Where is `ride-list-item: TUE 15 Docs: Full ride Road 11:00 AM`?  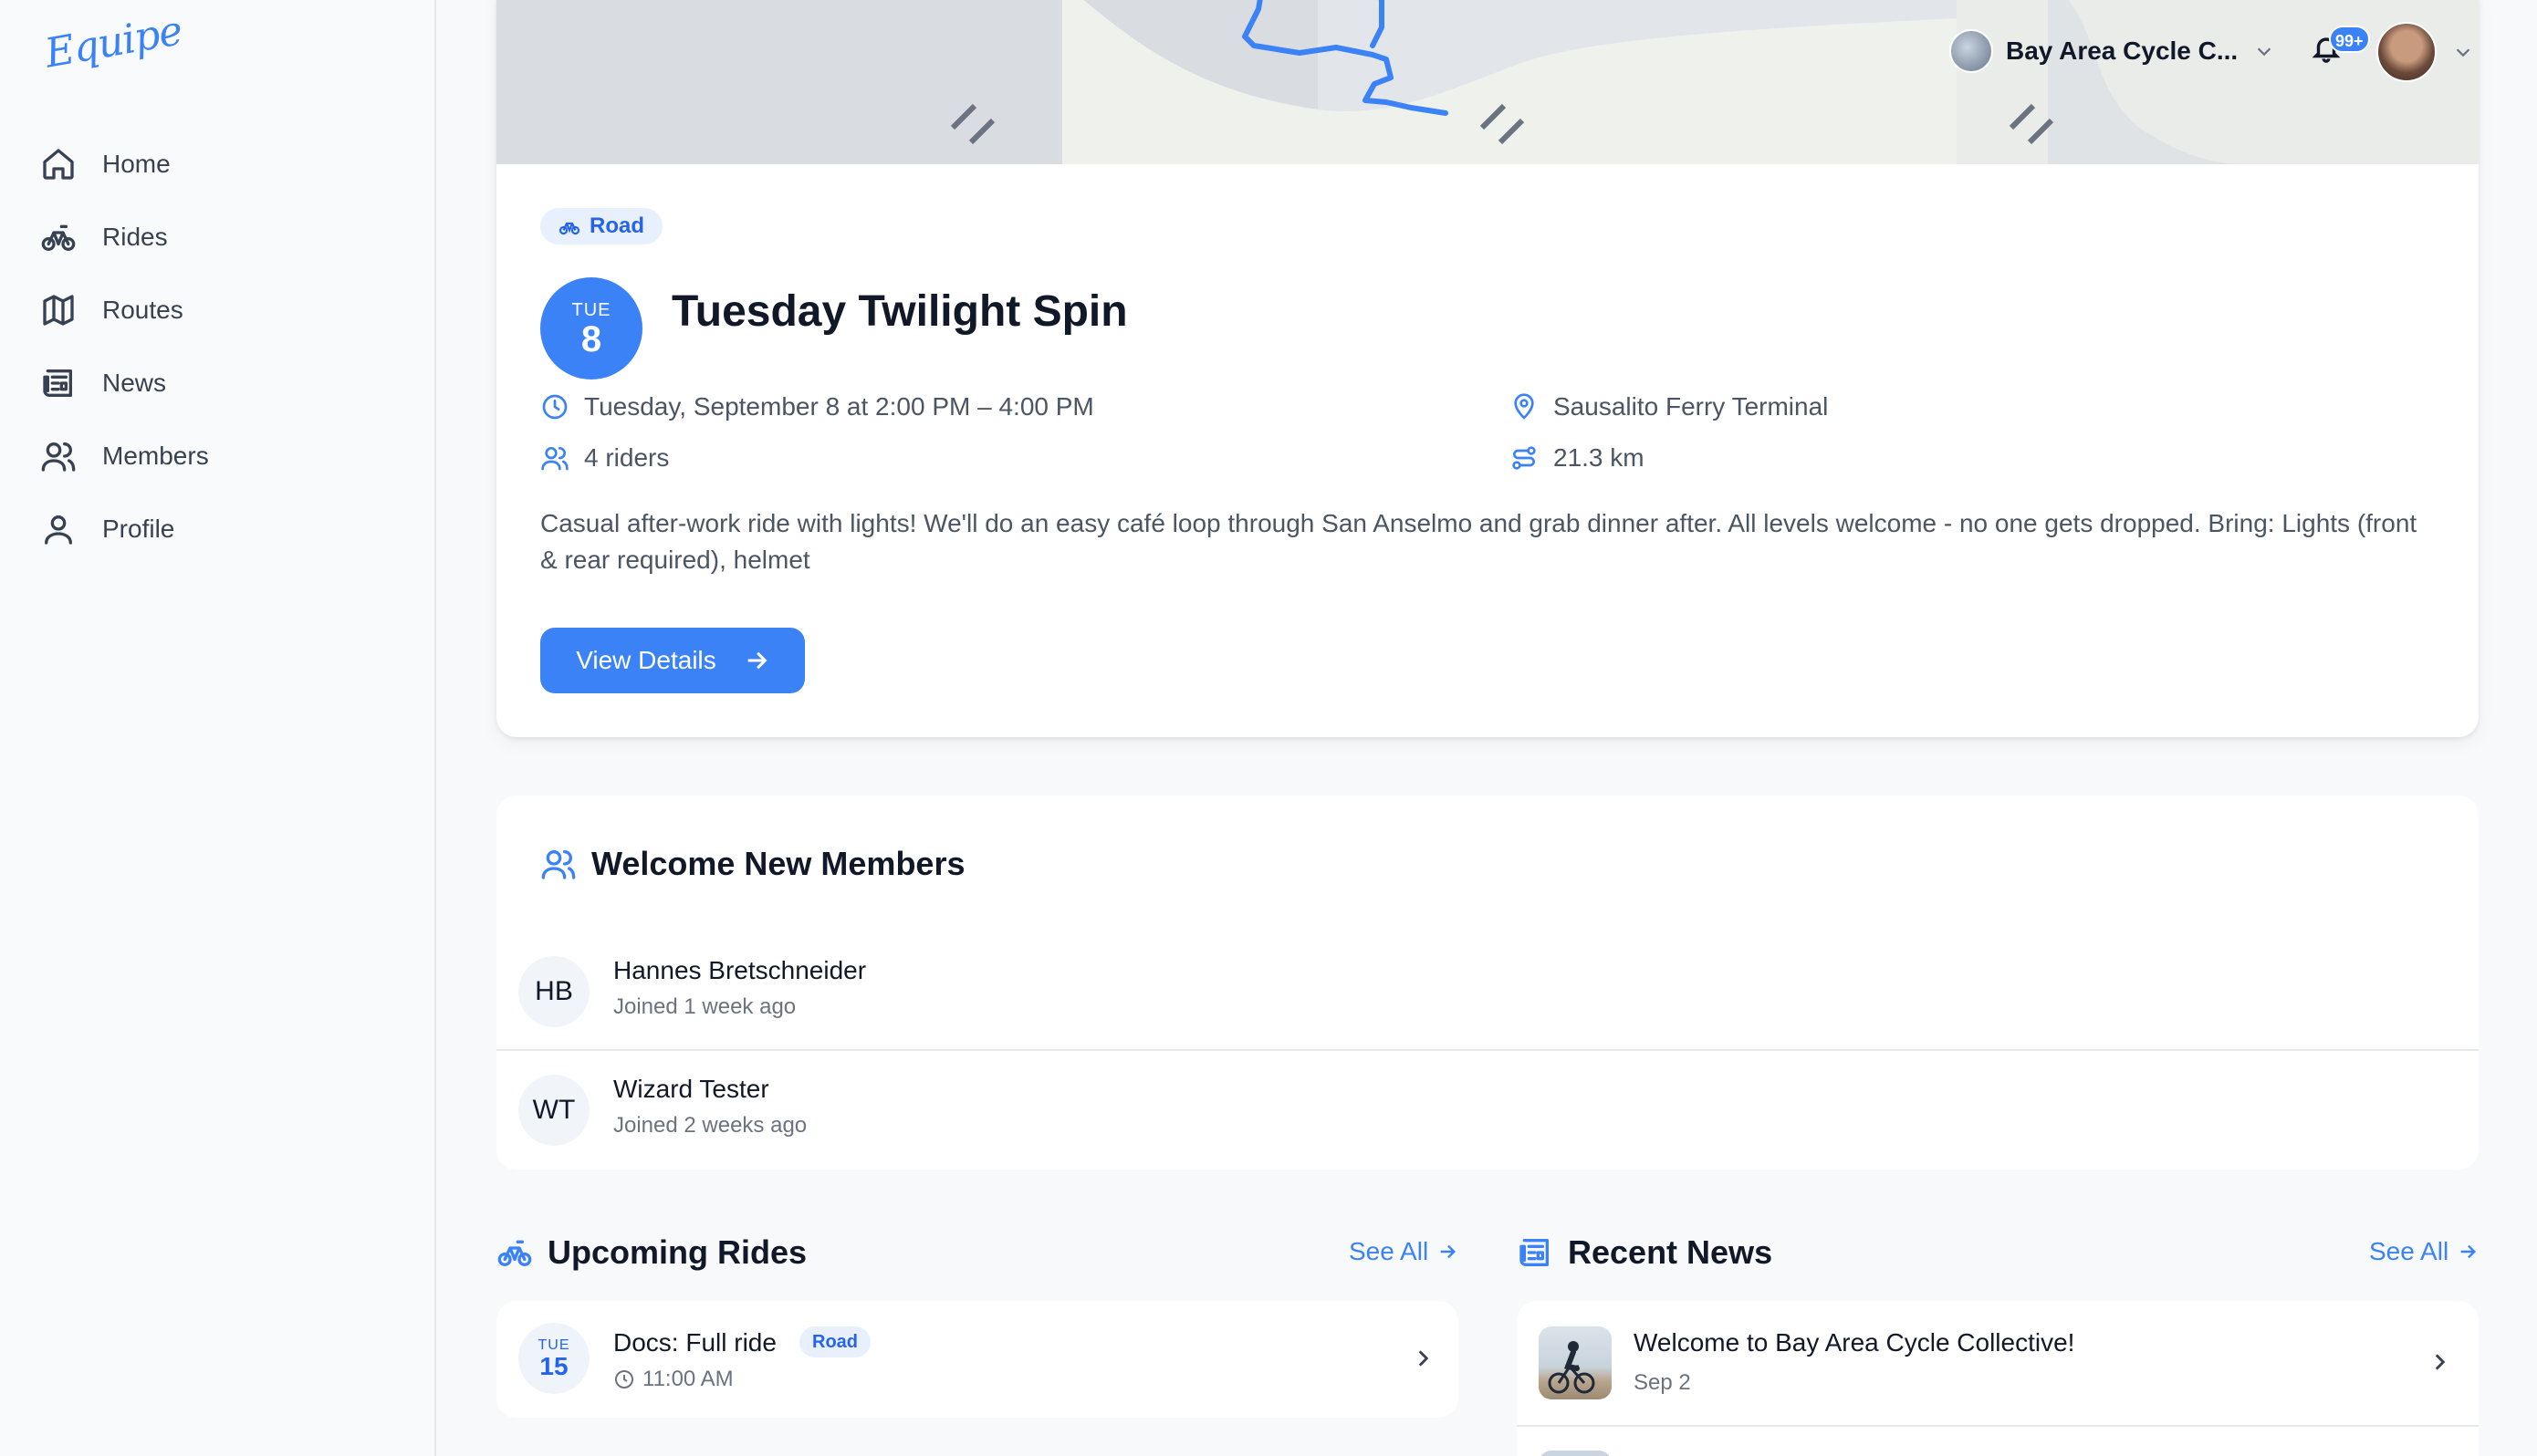
ride-list-item: TUE 15 Docs: Full ride Road 11:00 AM is located at coordinates (977, 1359).